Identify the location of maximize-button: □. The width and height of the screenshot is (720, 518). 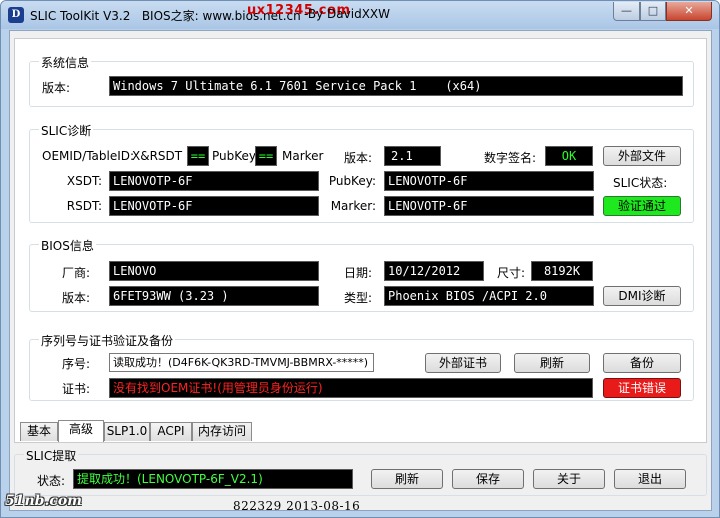
(653, 11).